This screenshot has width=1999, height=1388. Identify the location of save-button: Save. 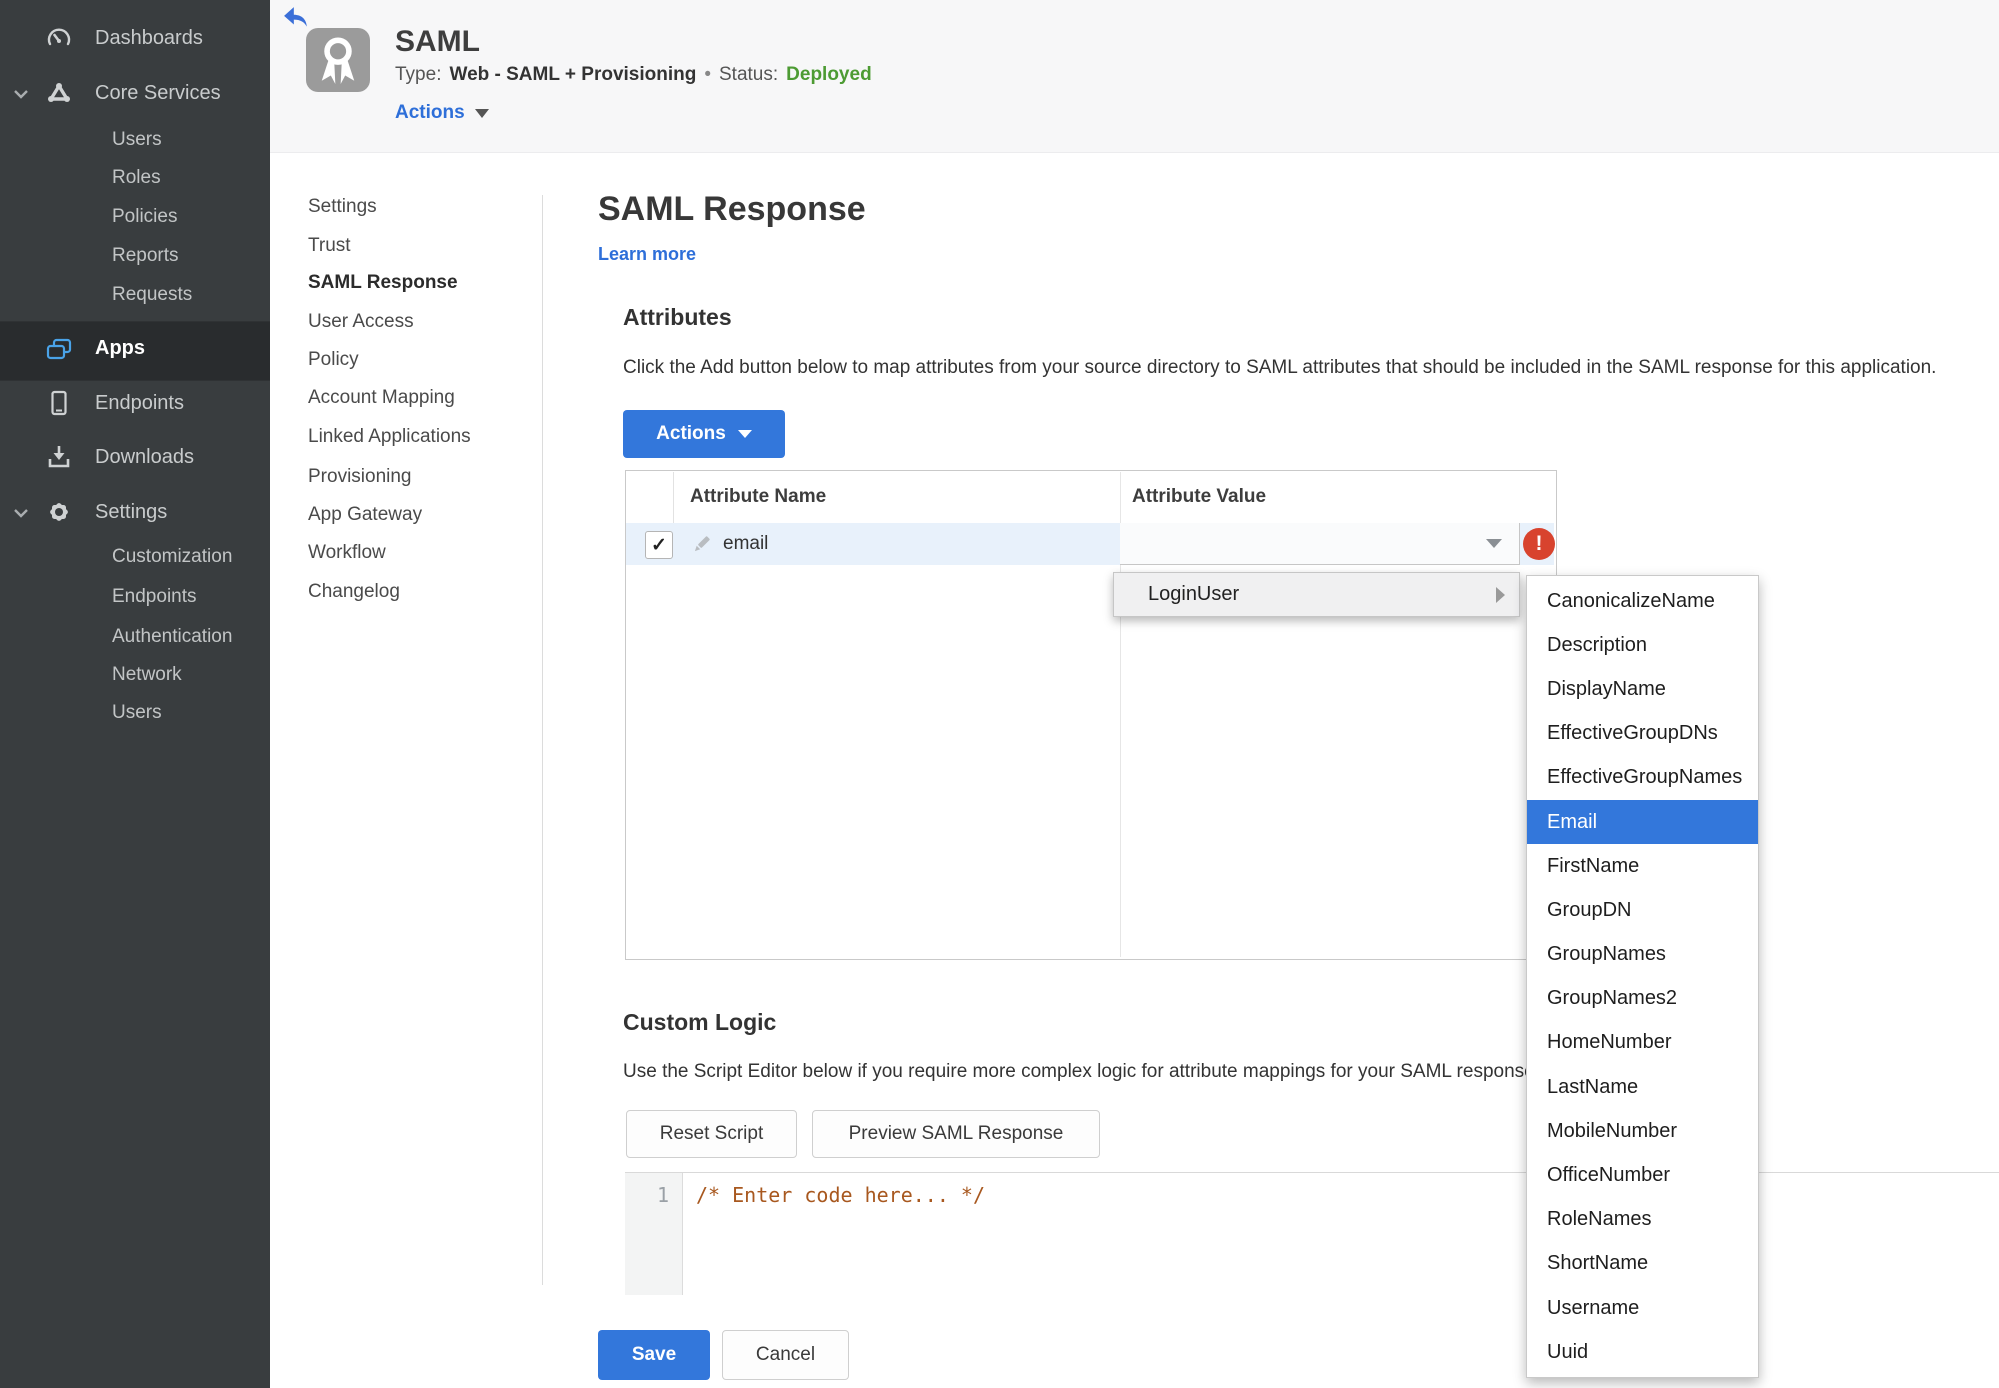
(654, 1355).